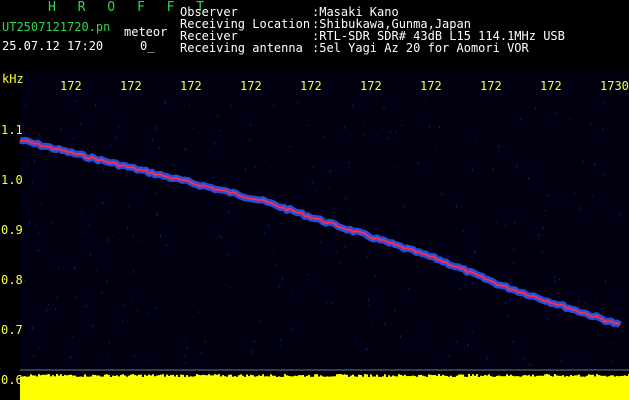 The width and height of the screenshot is (629, 400). I want to click on file-name: UT2507121720.pn, so click(56, 27).